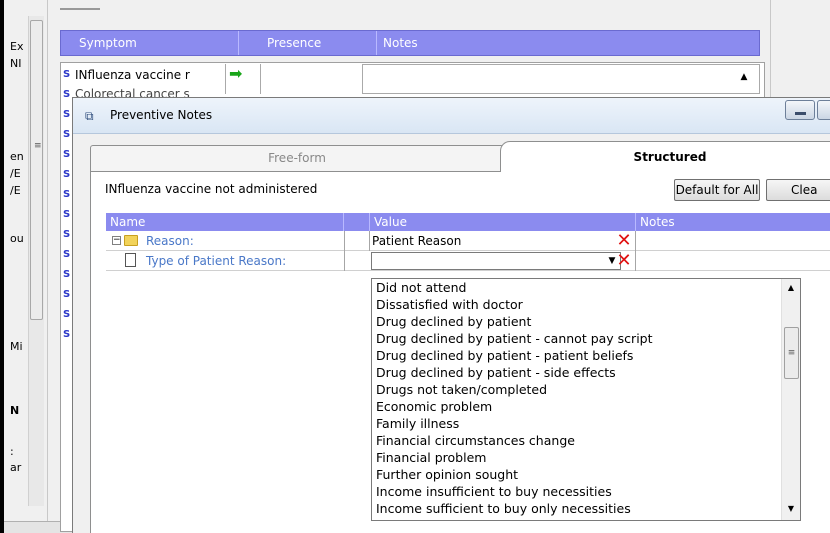  I want to click on window-controls, so click(807, 110).